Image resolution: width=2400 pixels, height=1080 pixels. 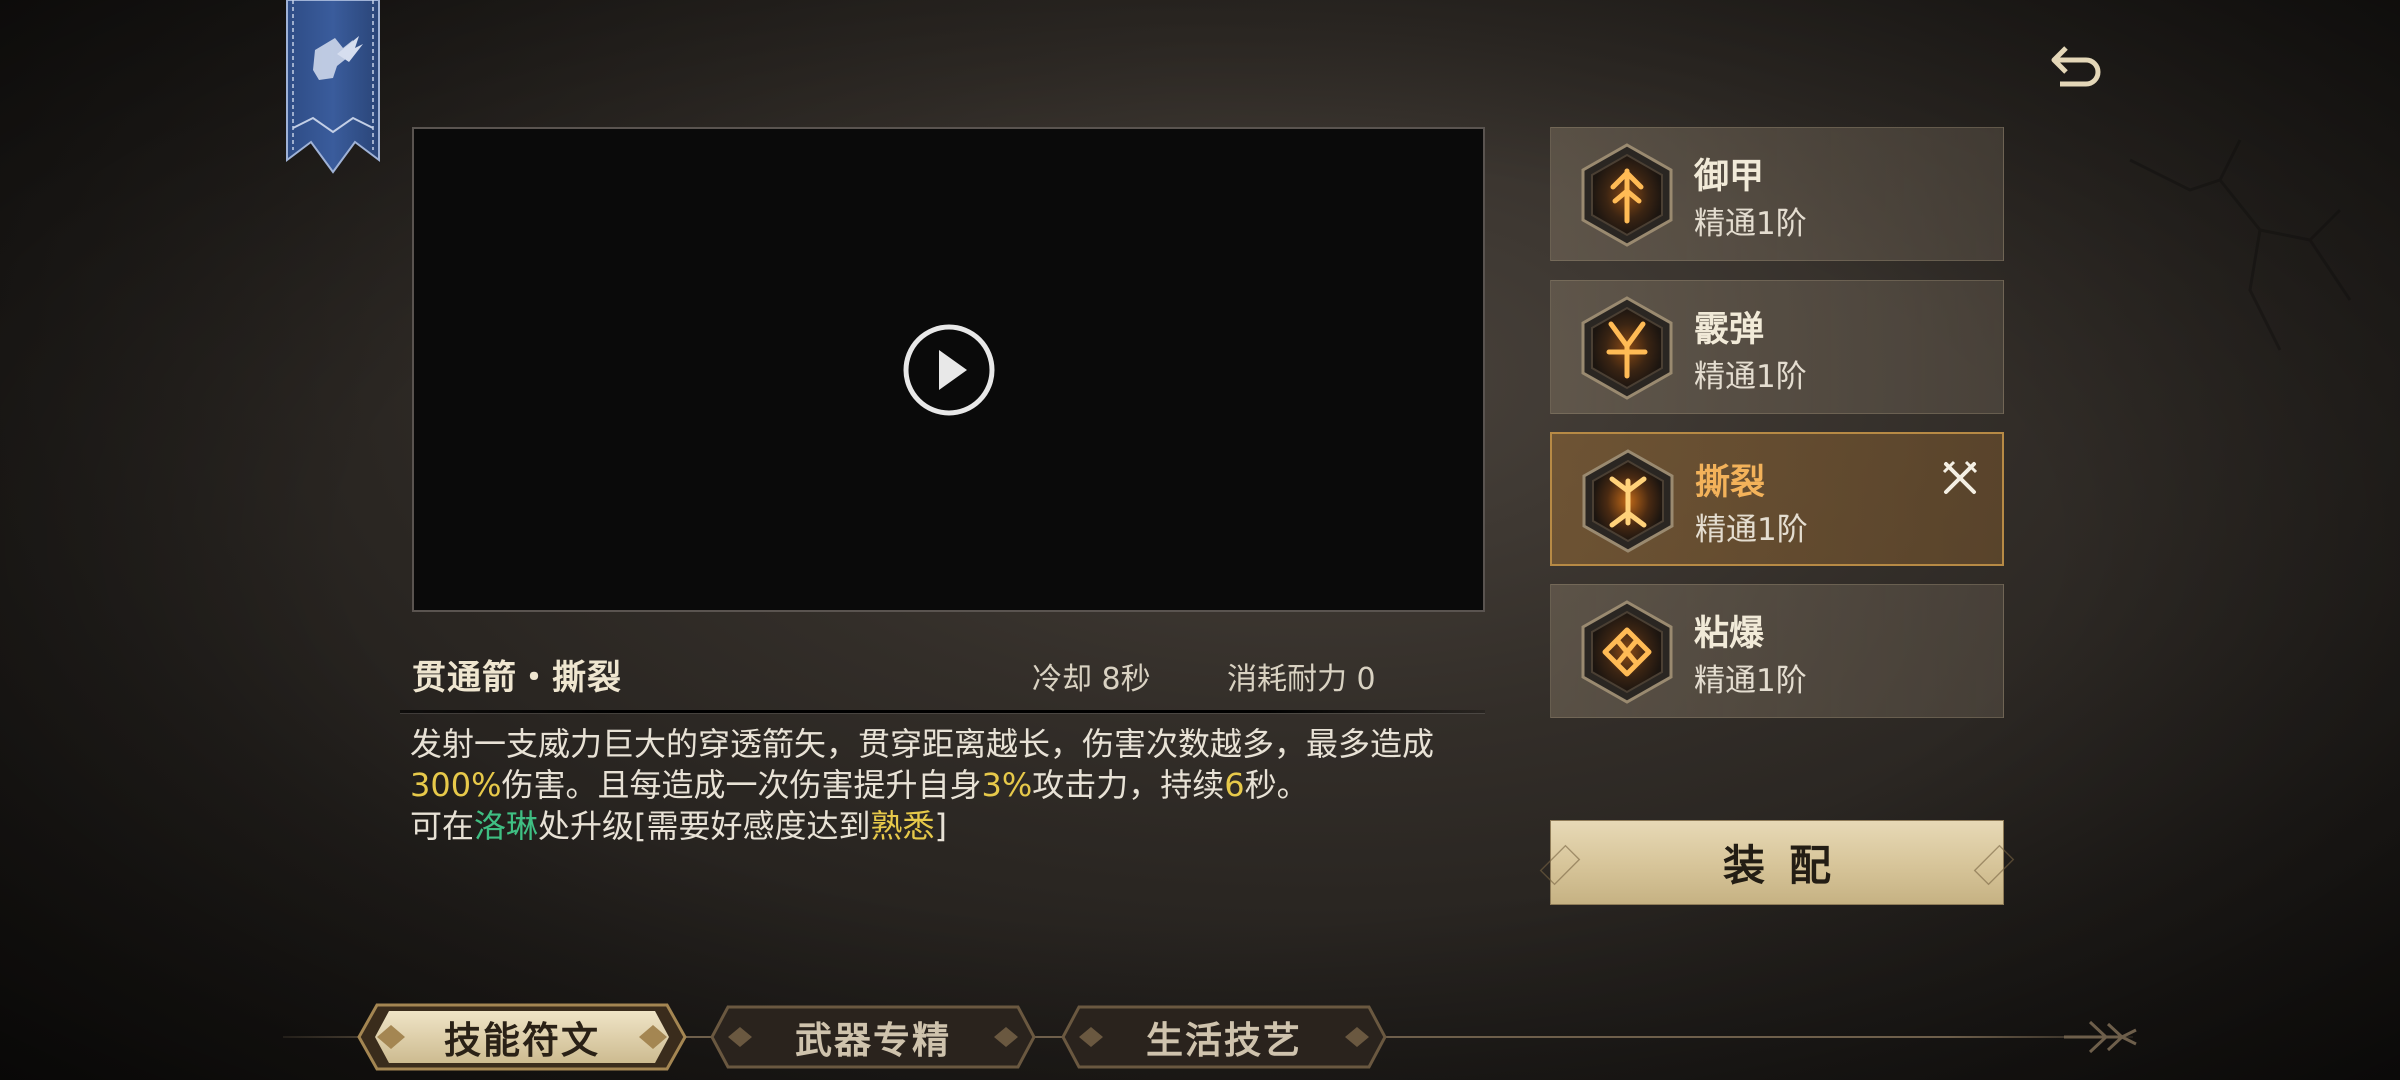 I want to click on crossed-swords-icon, so click(x=1960, y=477).